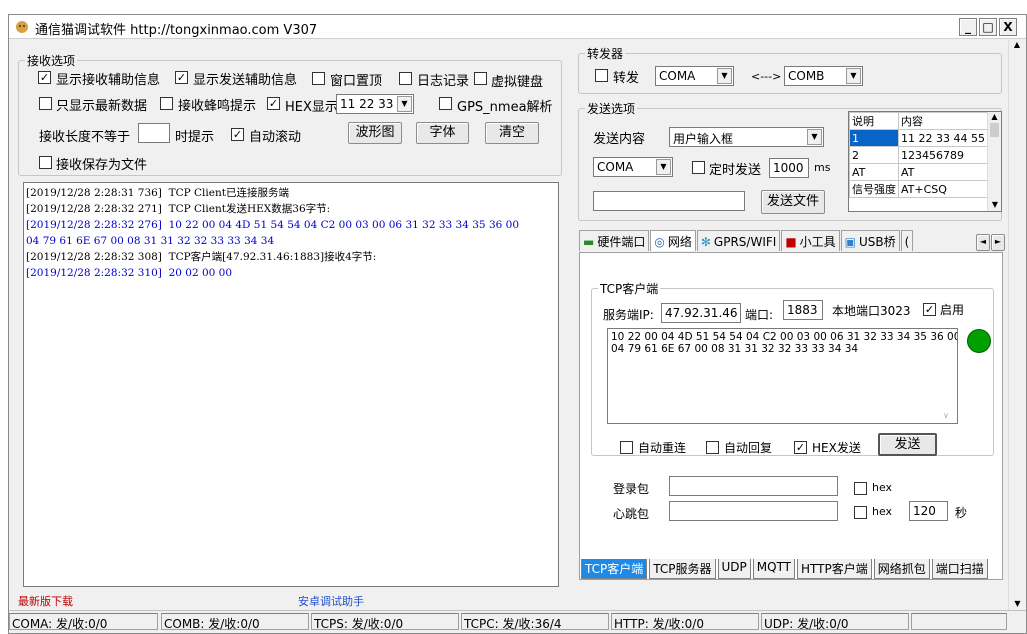 The width and height of the screenshot is (1027, 634). What do you see at coordinates (694, 76) in the screenshot?
I see `forward-from-combo: COMA ▼` at bounding box center [694, 76].